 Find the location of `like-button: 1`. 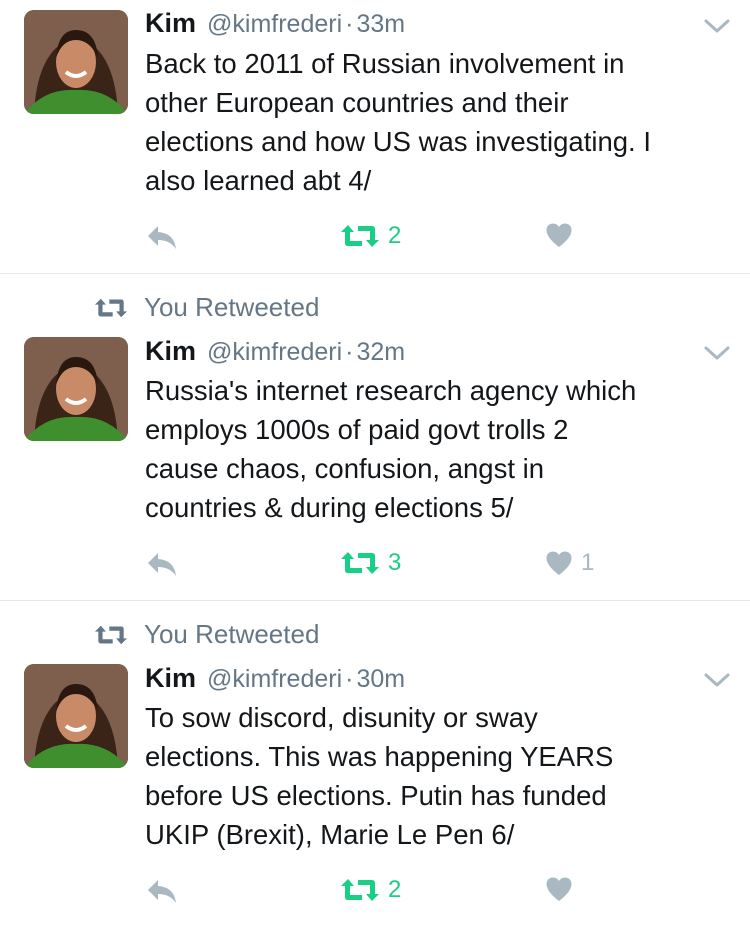

like-button: 1 is located at coordinates (569, 563).